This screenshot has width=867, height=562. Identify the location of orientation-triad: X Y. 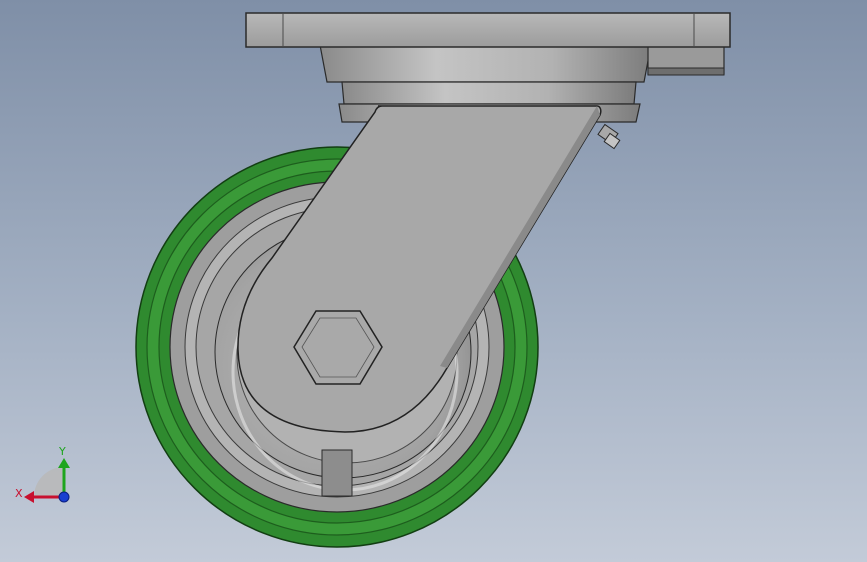
(42, 474).